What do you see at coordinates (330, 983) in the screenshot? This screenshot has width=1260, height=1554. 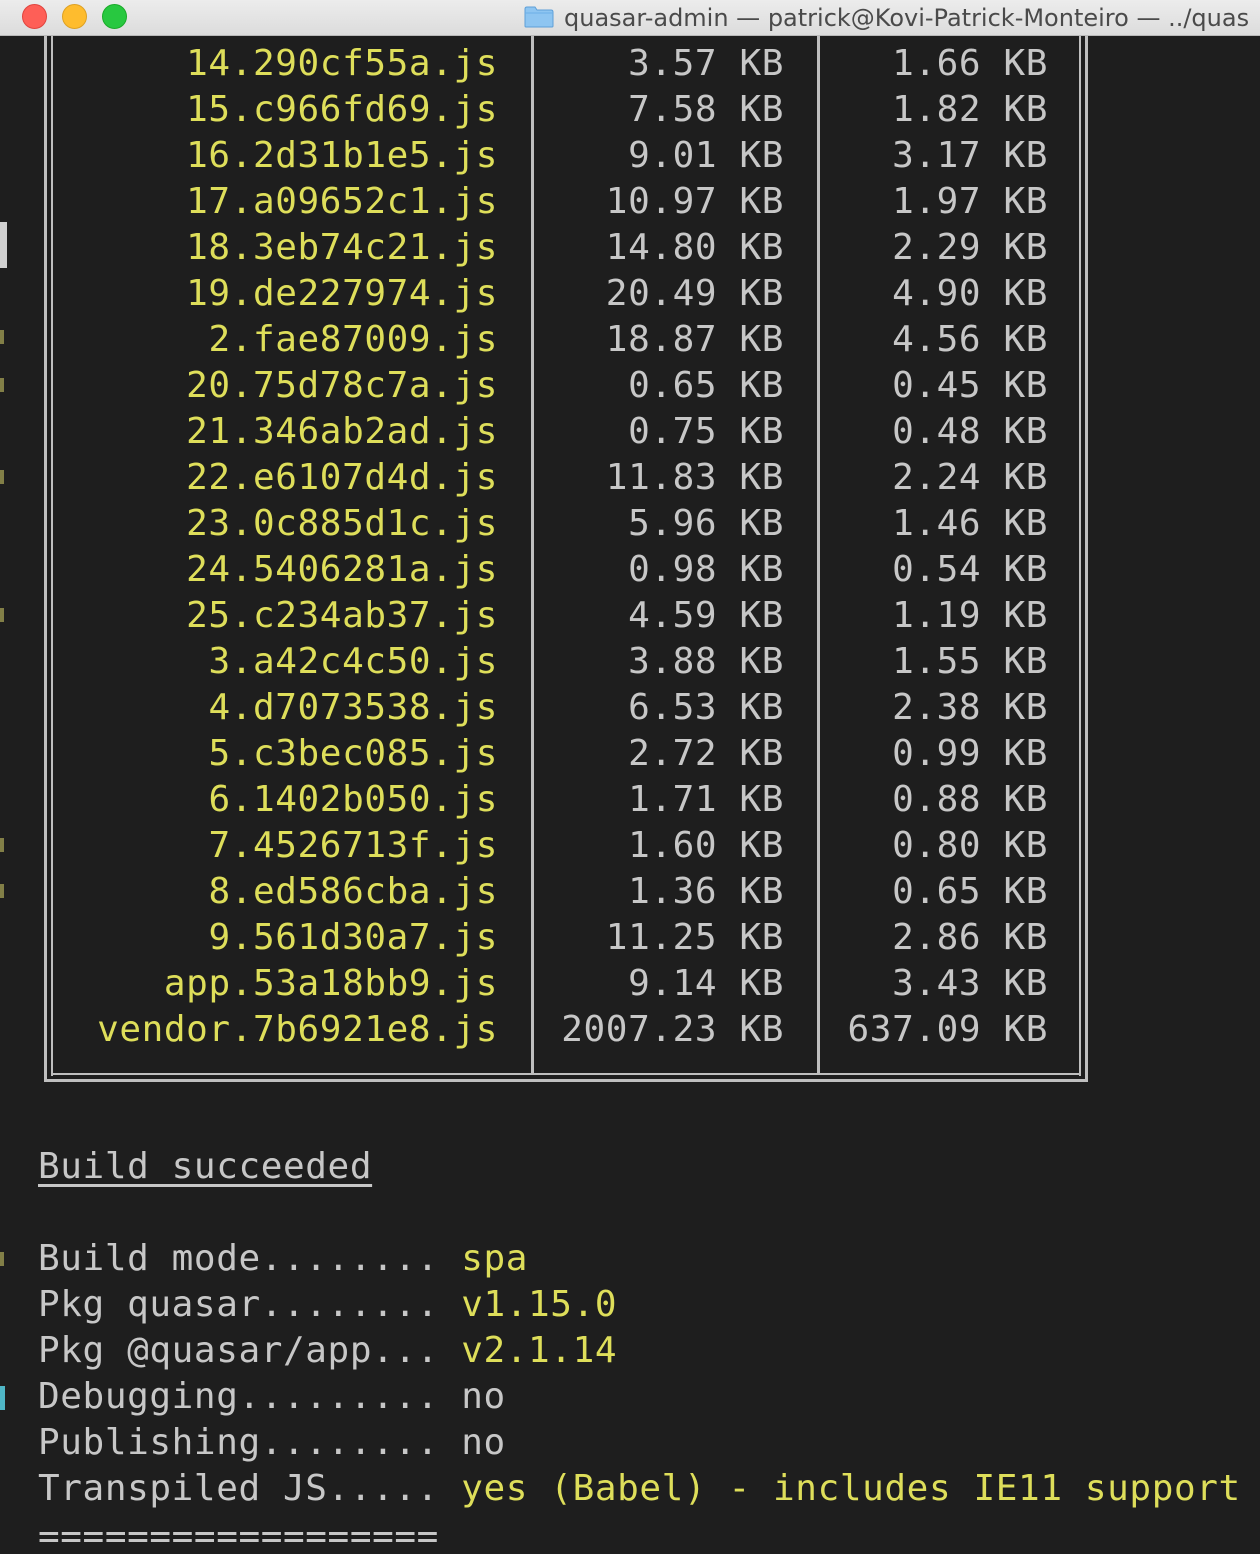 I see `file-name: app.53a18bb9.js` at bounding box center [330, 983].